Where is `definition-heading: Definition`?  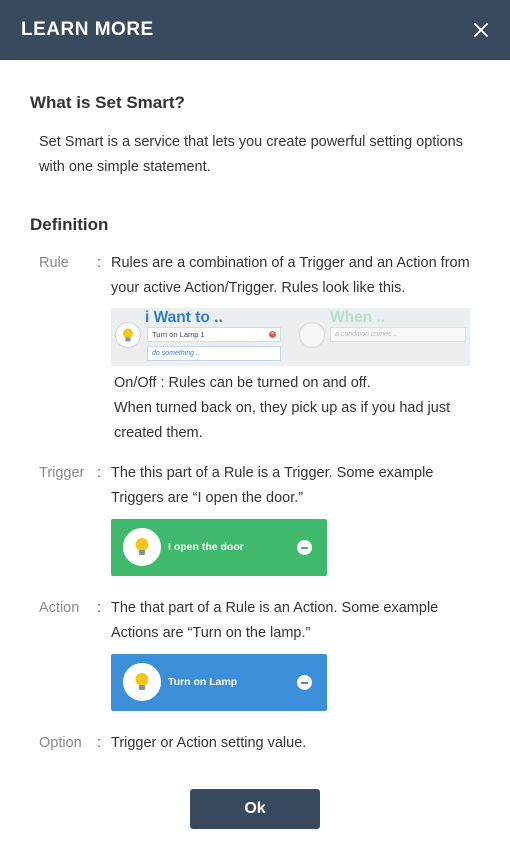
definition-heading: Definition is located at coordinates (69, 224).